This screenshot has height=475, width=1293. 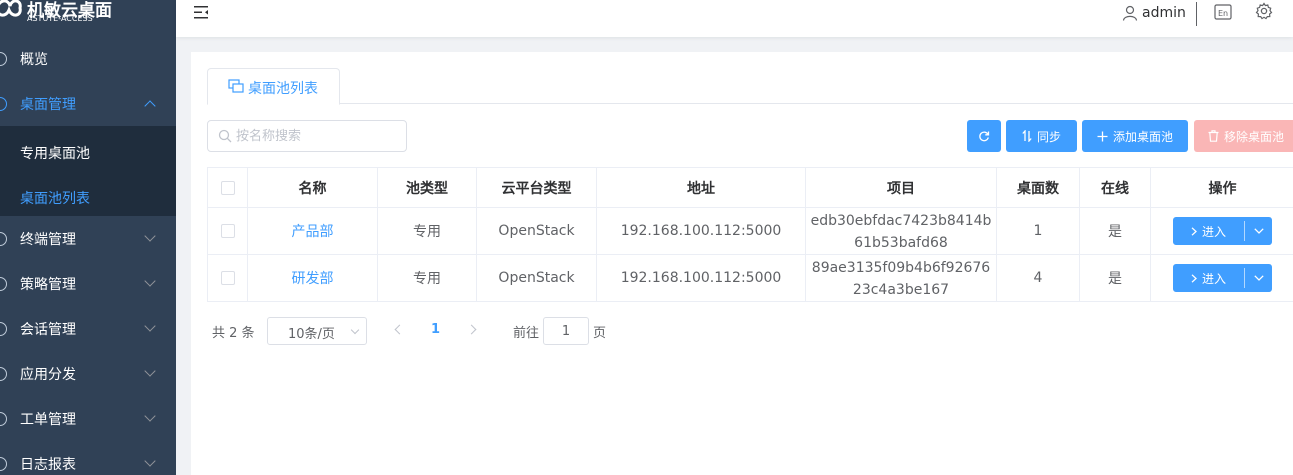 I want to click on column-header-desktops: 桌面数, so click(x=1038, y=187).